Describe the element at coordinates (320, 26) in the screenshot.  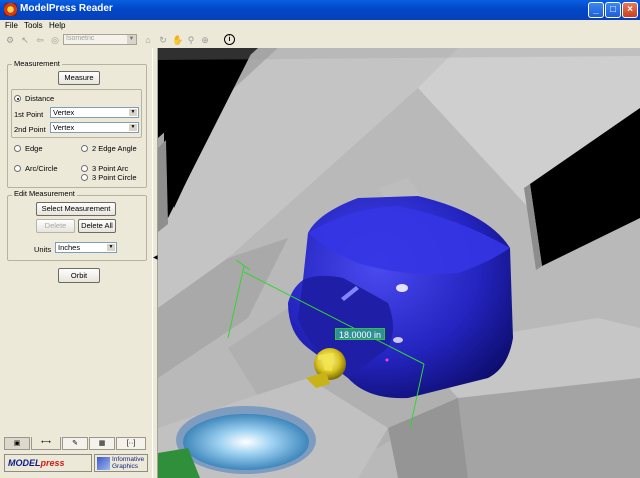
I see `menu-bar` at that location.